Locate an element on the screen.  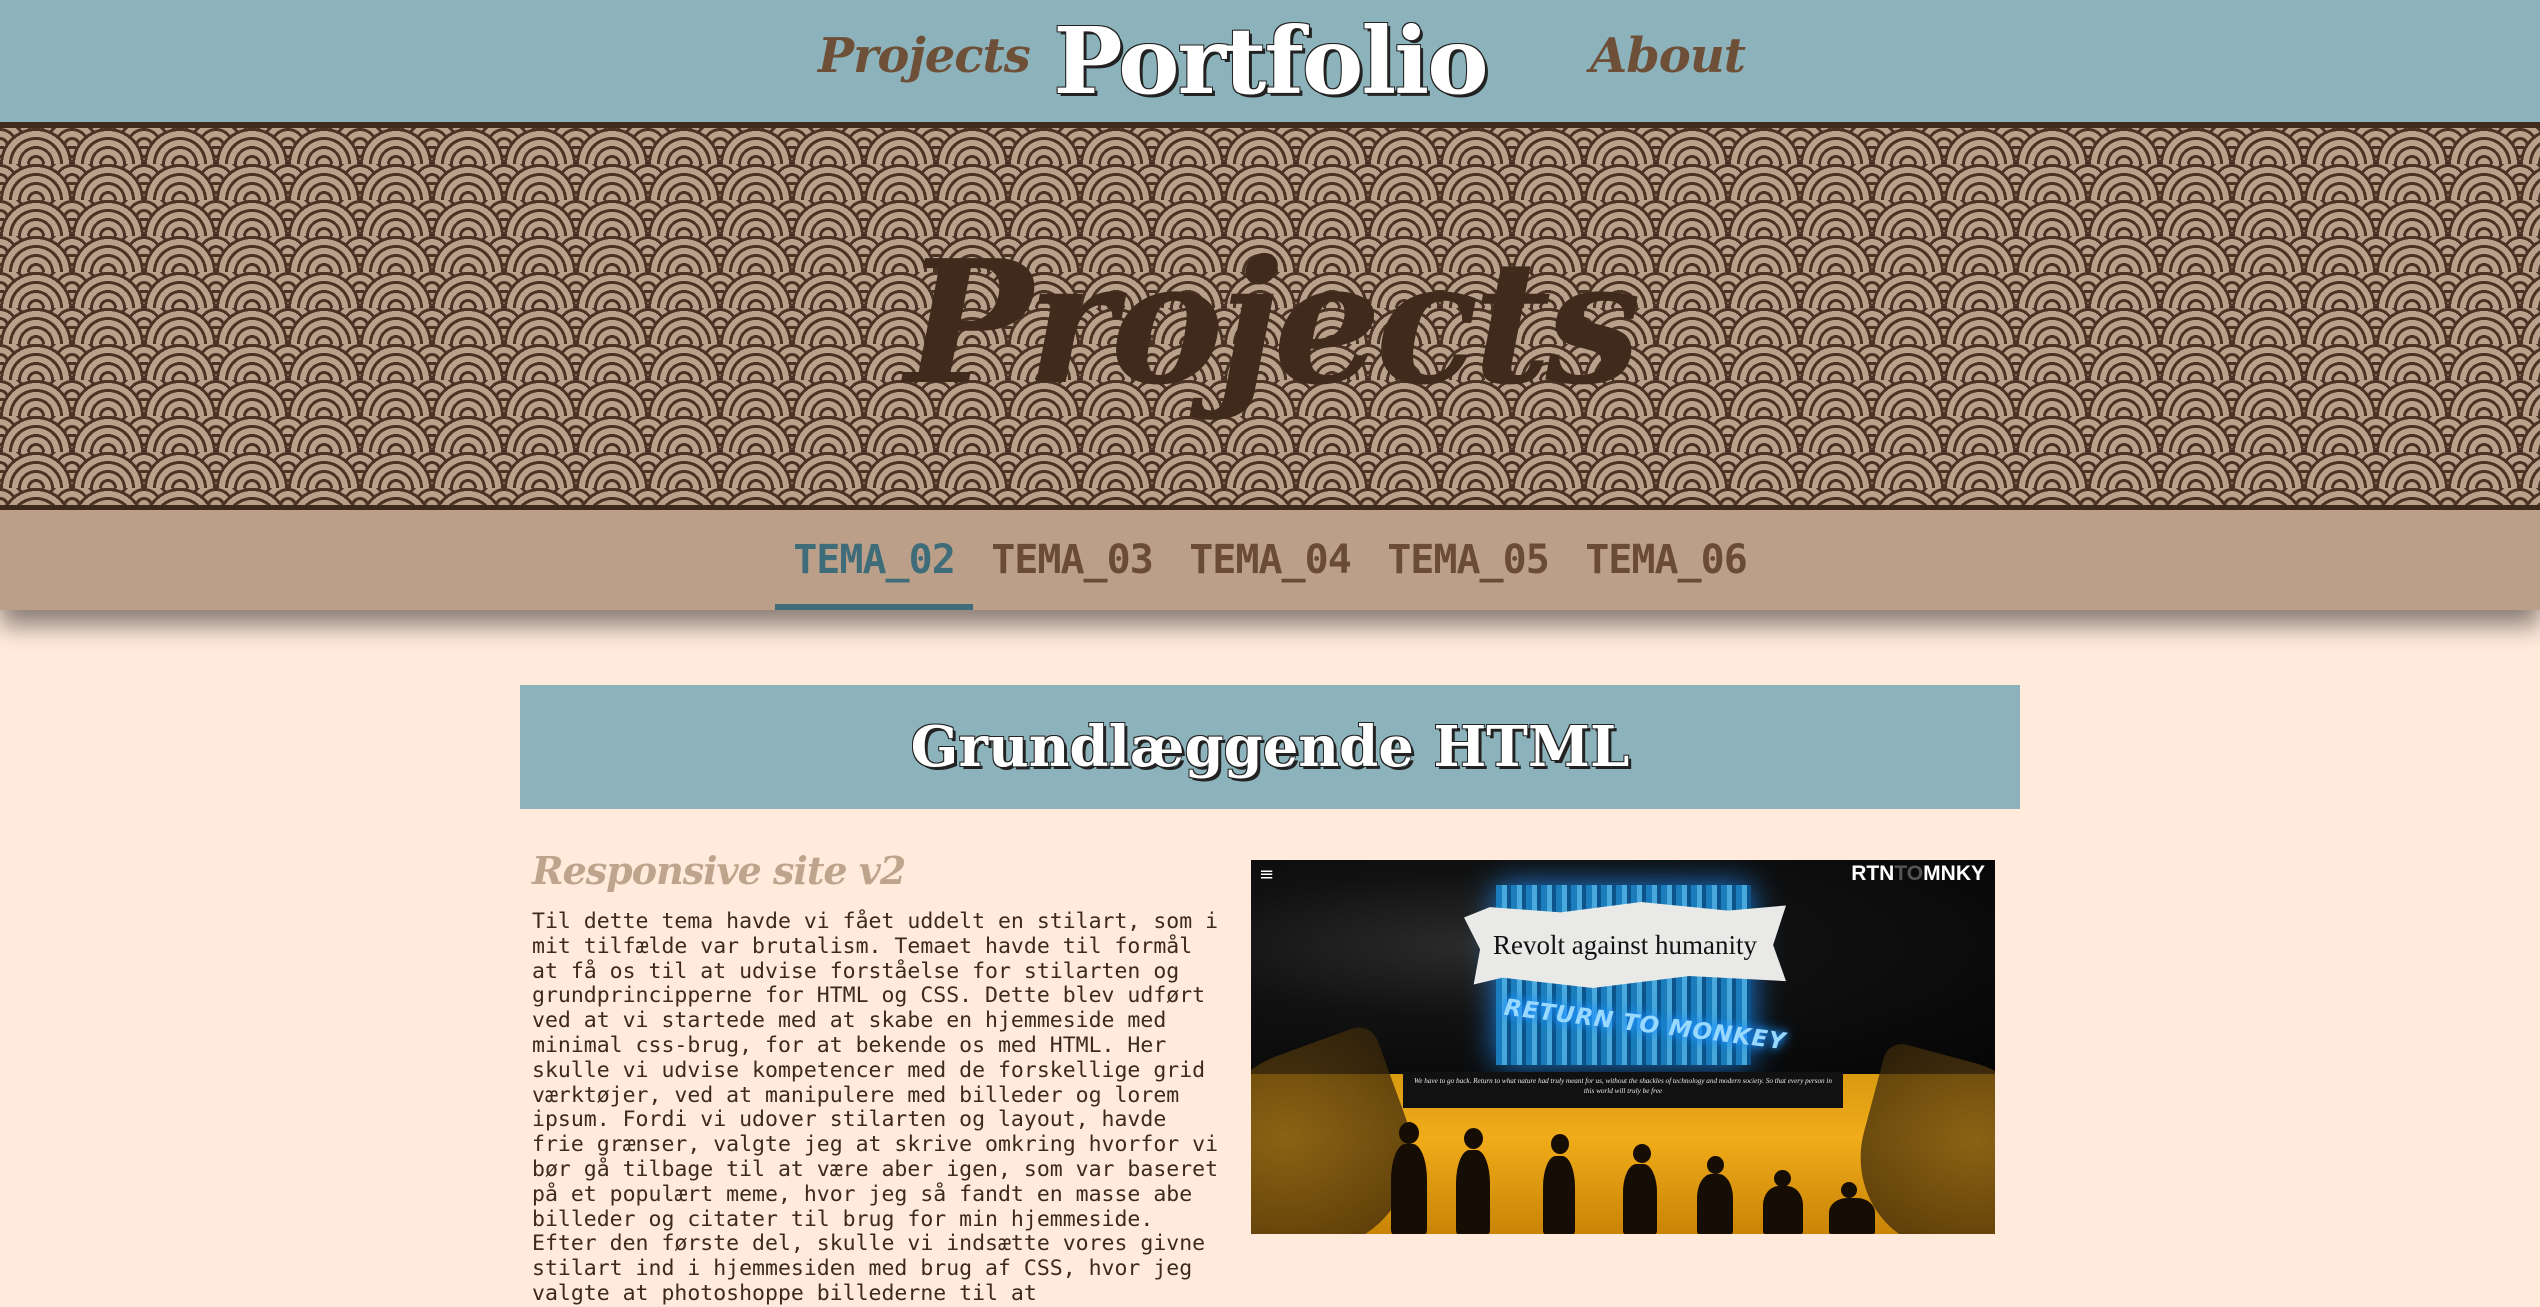
preview-paper-banner: Revolt against humanity is located at coordinates (1625, 945).